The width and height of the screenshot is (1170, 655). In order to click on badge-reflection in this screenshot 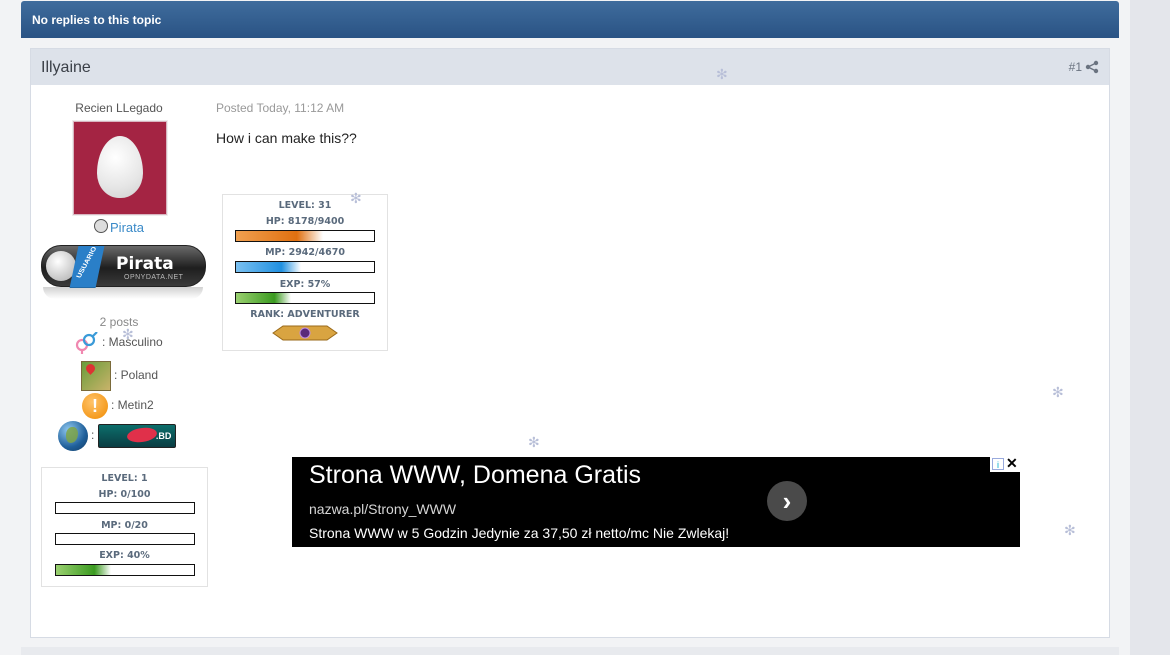, I will do `click(123, 293)`.